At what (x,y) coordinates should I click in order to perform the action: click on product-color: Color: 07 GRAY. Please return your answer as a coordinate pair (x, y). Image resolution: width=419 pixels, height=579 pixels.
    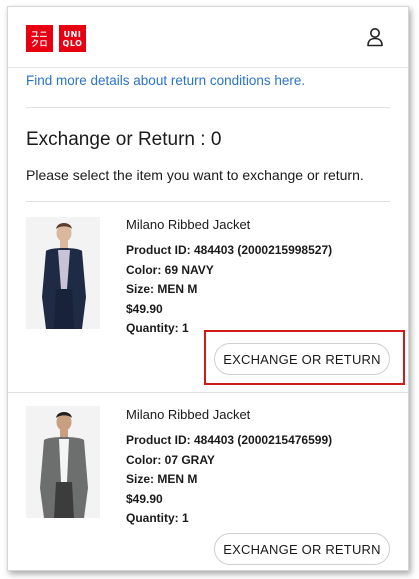
    Looking at the image, I should click on (170, 459).